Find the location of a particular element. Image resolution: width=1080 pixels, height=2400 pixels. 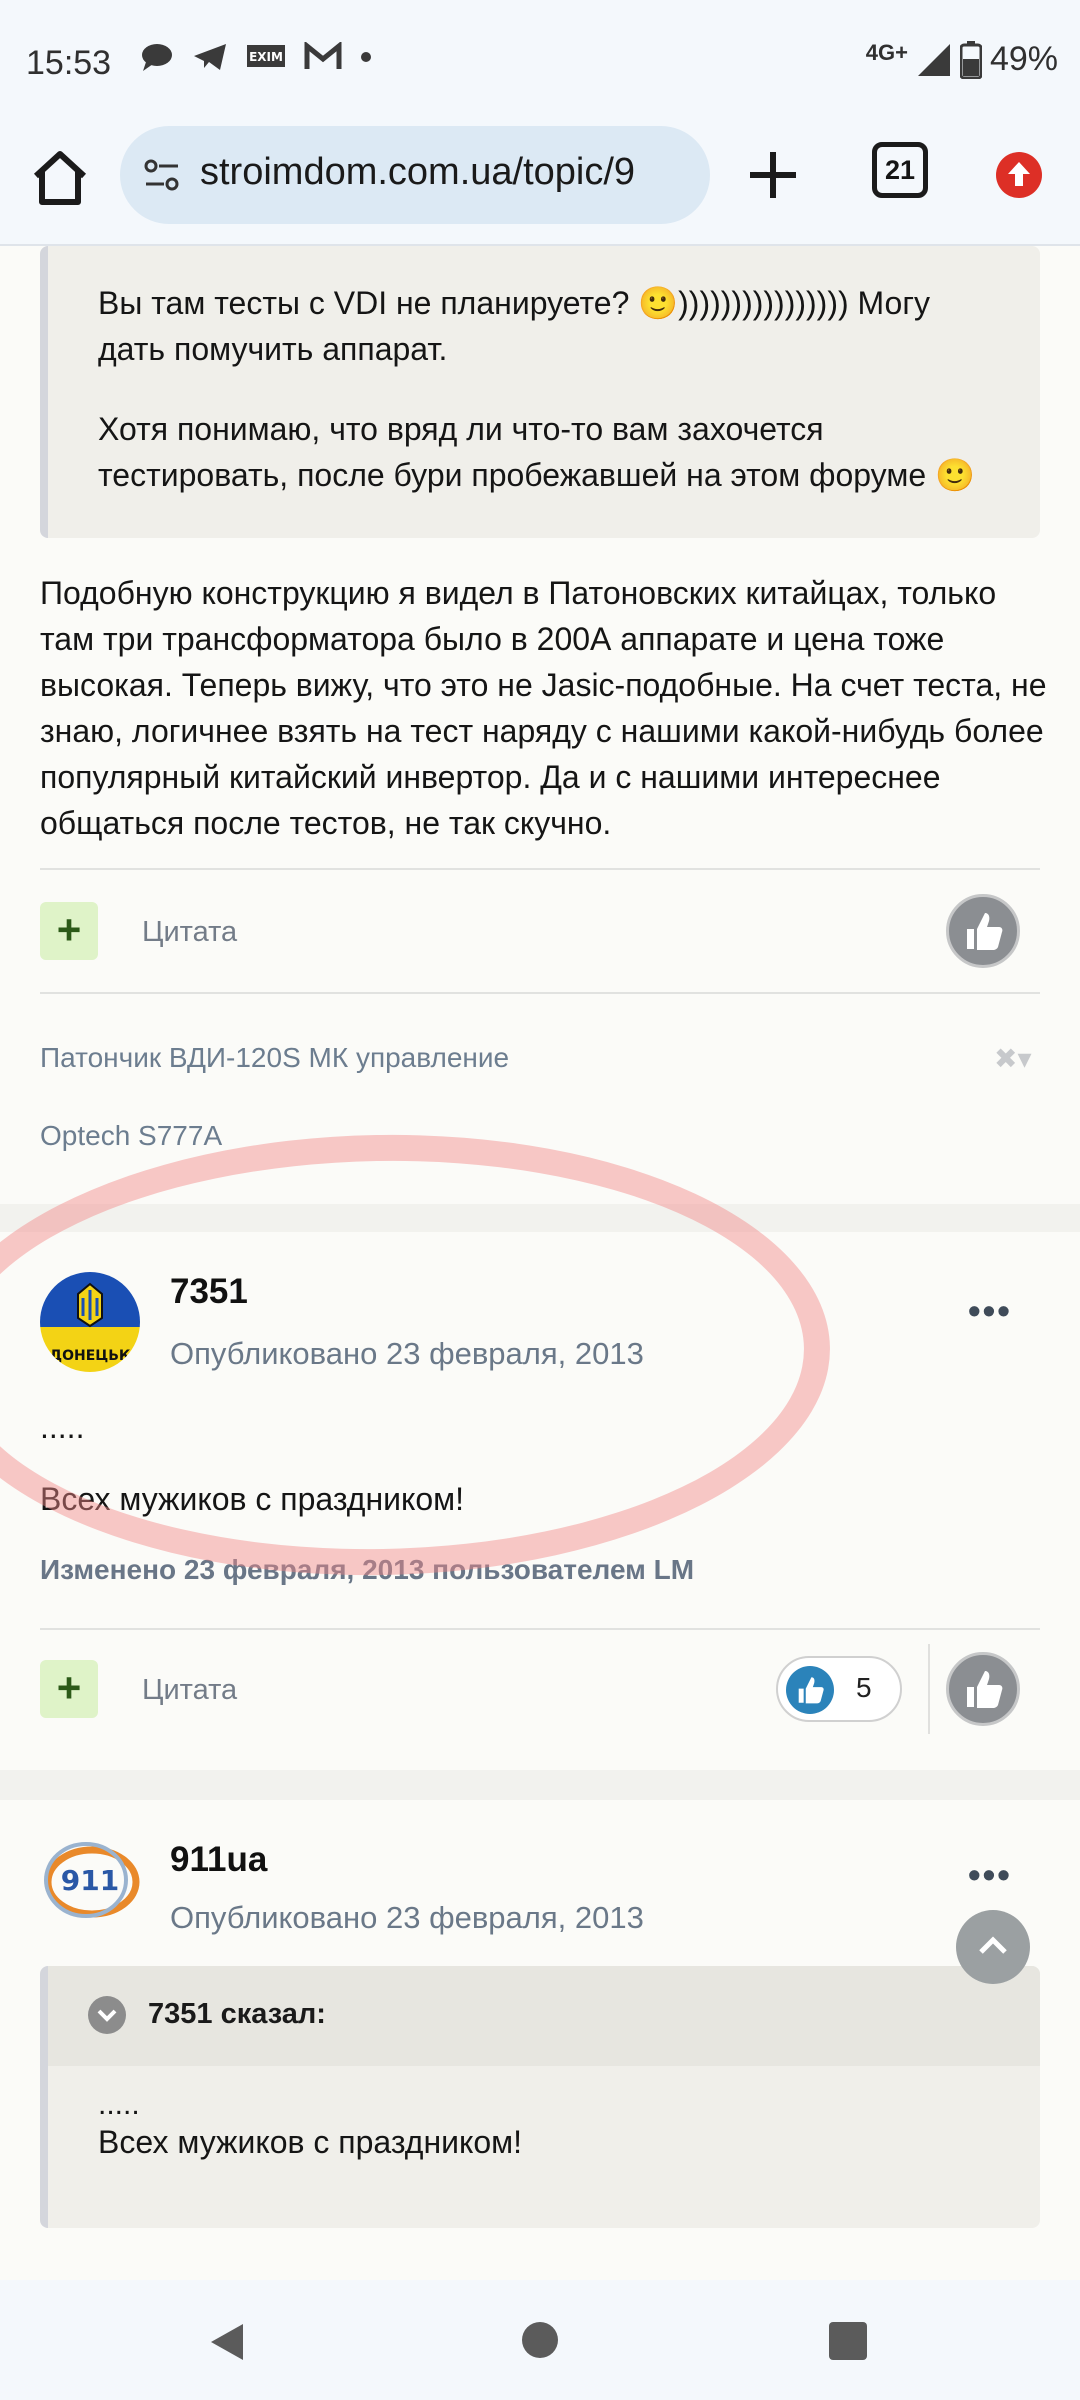

avatar: 911 is located at coordinates (90, 1880).